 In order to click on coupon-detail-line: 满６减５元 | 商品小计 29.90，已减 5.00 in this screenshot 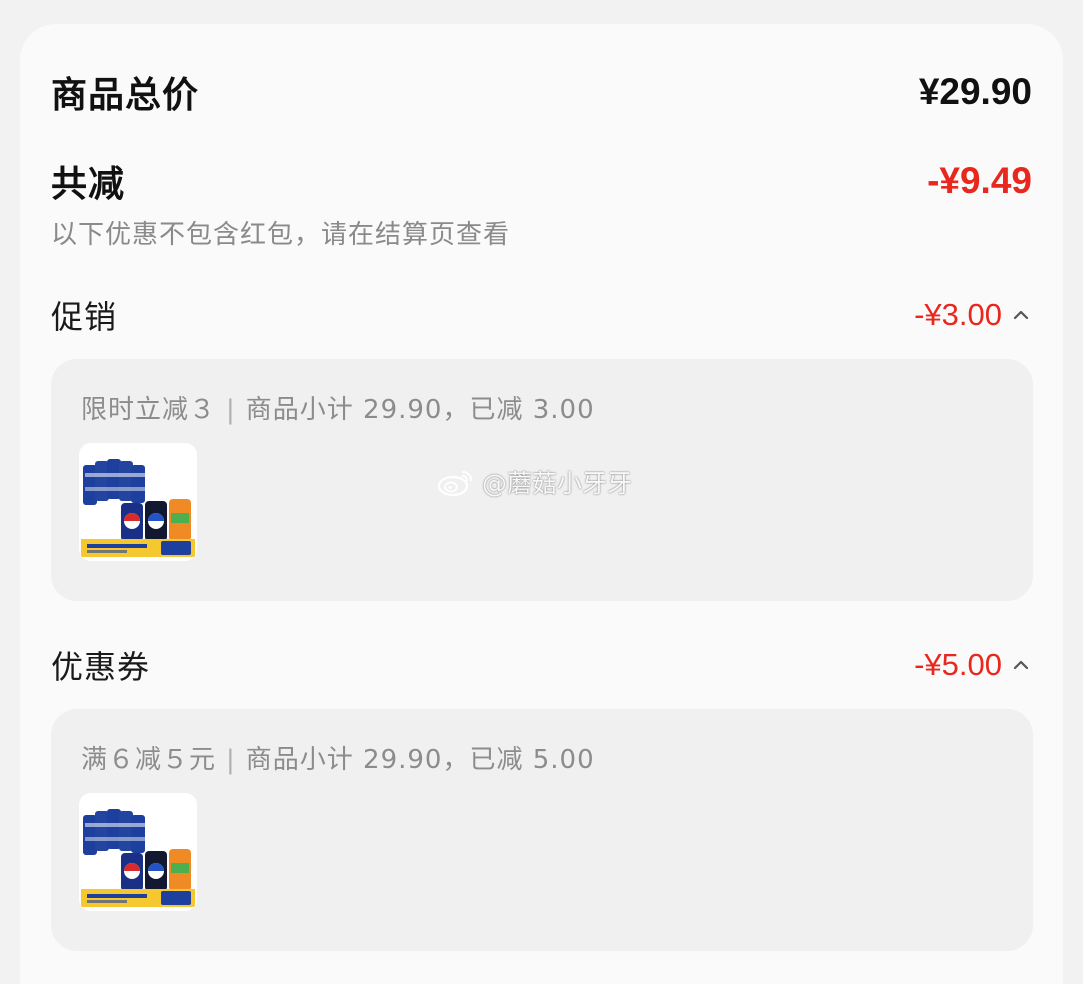, I will do `click(338, 757)`.